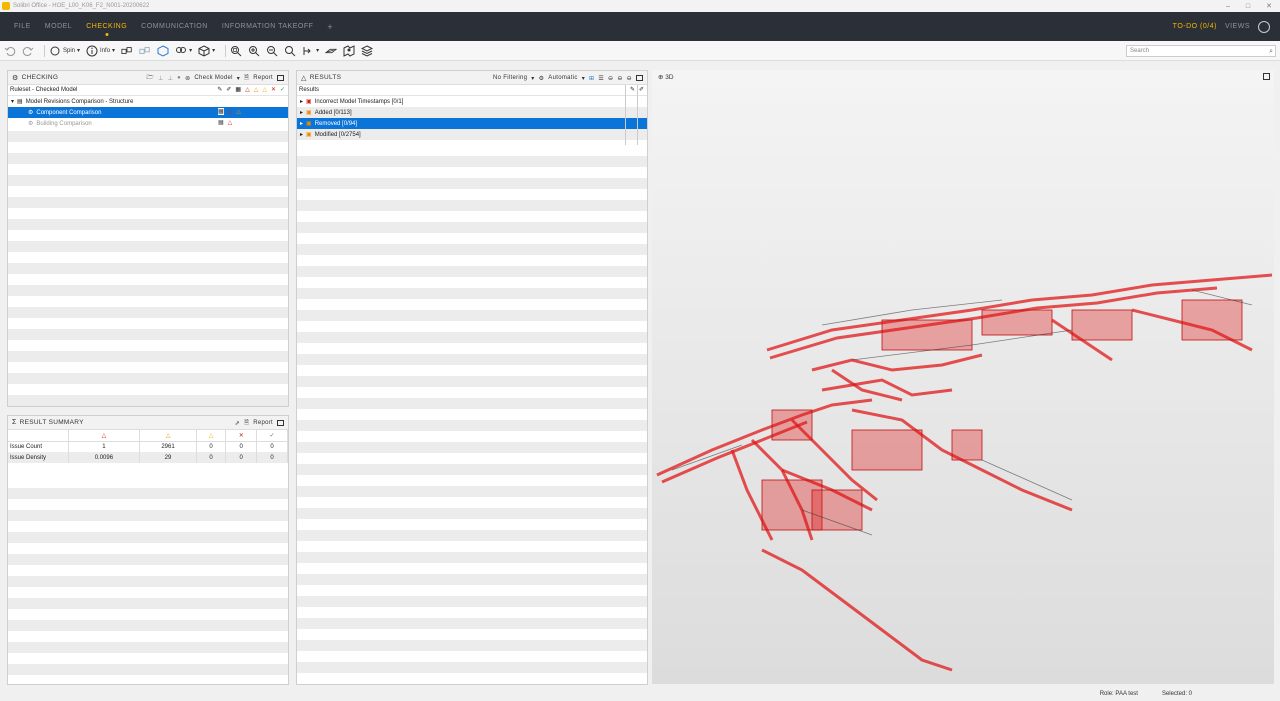 The height and width of the screenshot is (701, 1280). I want to click on result-row-removed: ▸ ▣ Removed [0/94], so click(472, 123).